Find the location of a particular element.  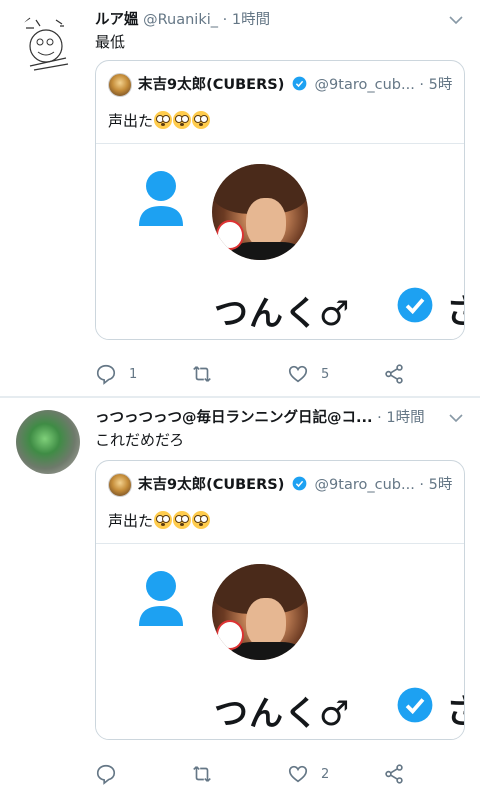

tweet-actions: 2 is located at coordinates (260, 774).